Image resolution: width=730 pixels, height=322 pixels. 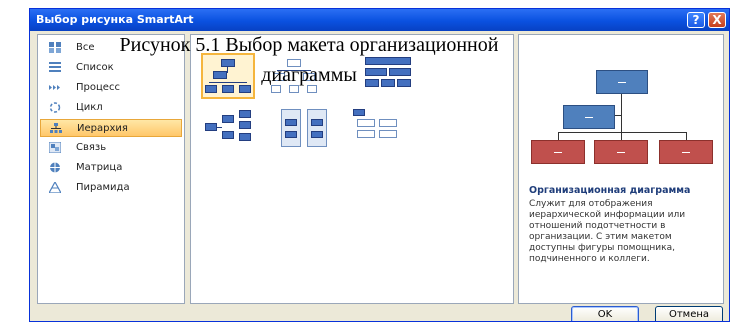 I want to click on title-bar: Выбор рисунка SmartArt ? X, so click(x=379, y=20).